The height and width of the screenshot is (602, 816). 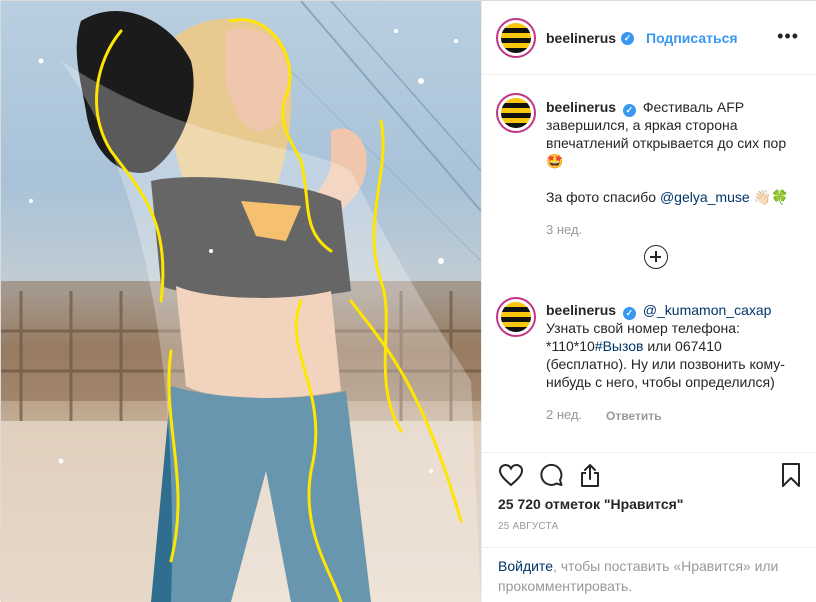 I want to click on more-icon: •••, so click(x=788, y=36).